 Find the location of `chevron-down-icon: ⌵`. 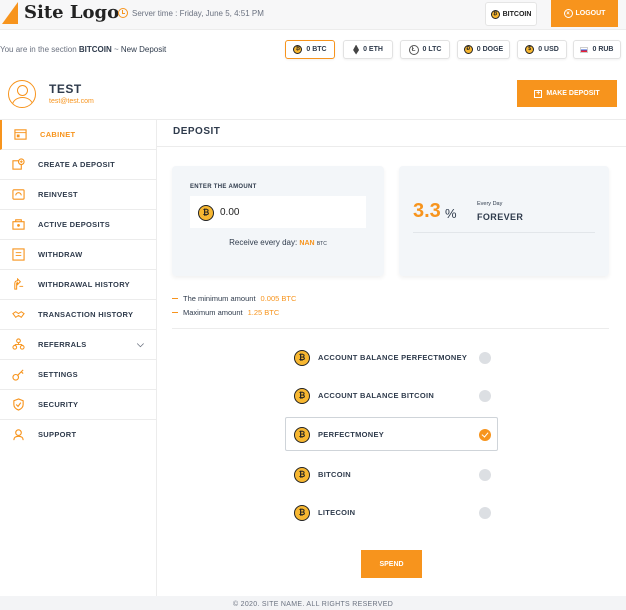

chevron-down-icon: ⌵ is located at coordinates (140, 344).